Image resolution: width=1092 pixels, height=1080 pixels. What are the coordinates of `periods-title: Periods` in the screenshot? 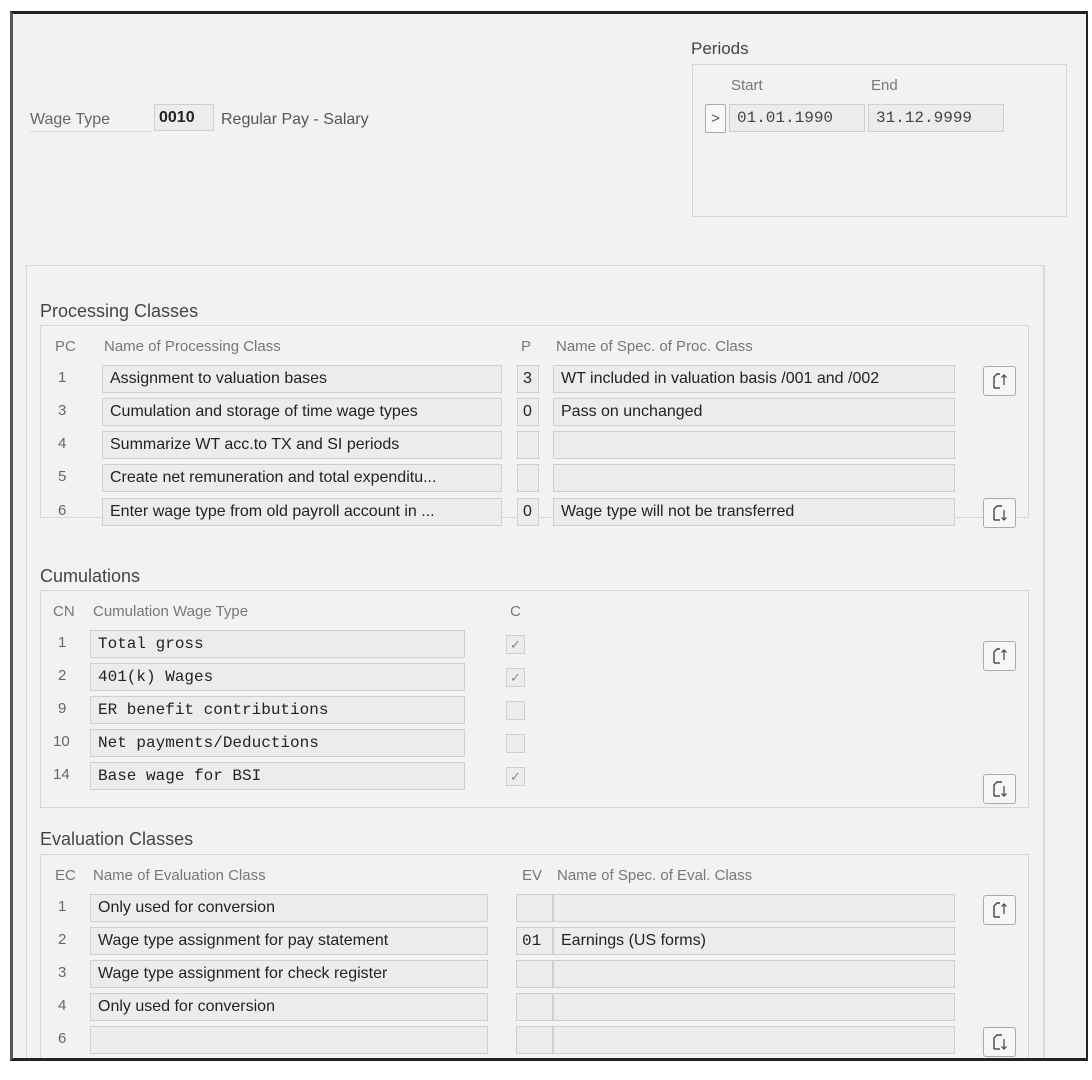 It's located at (720, 48).